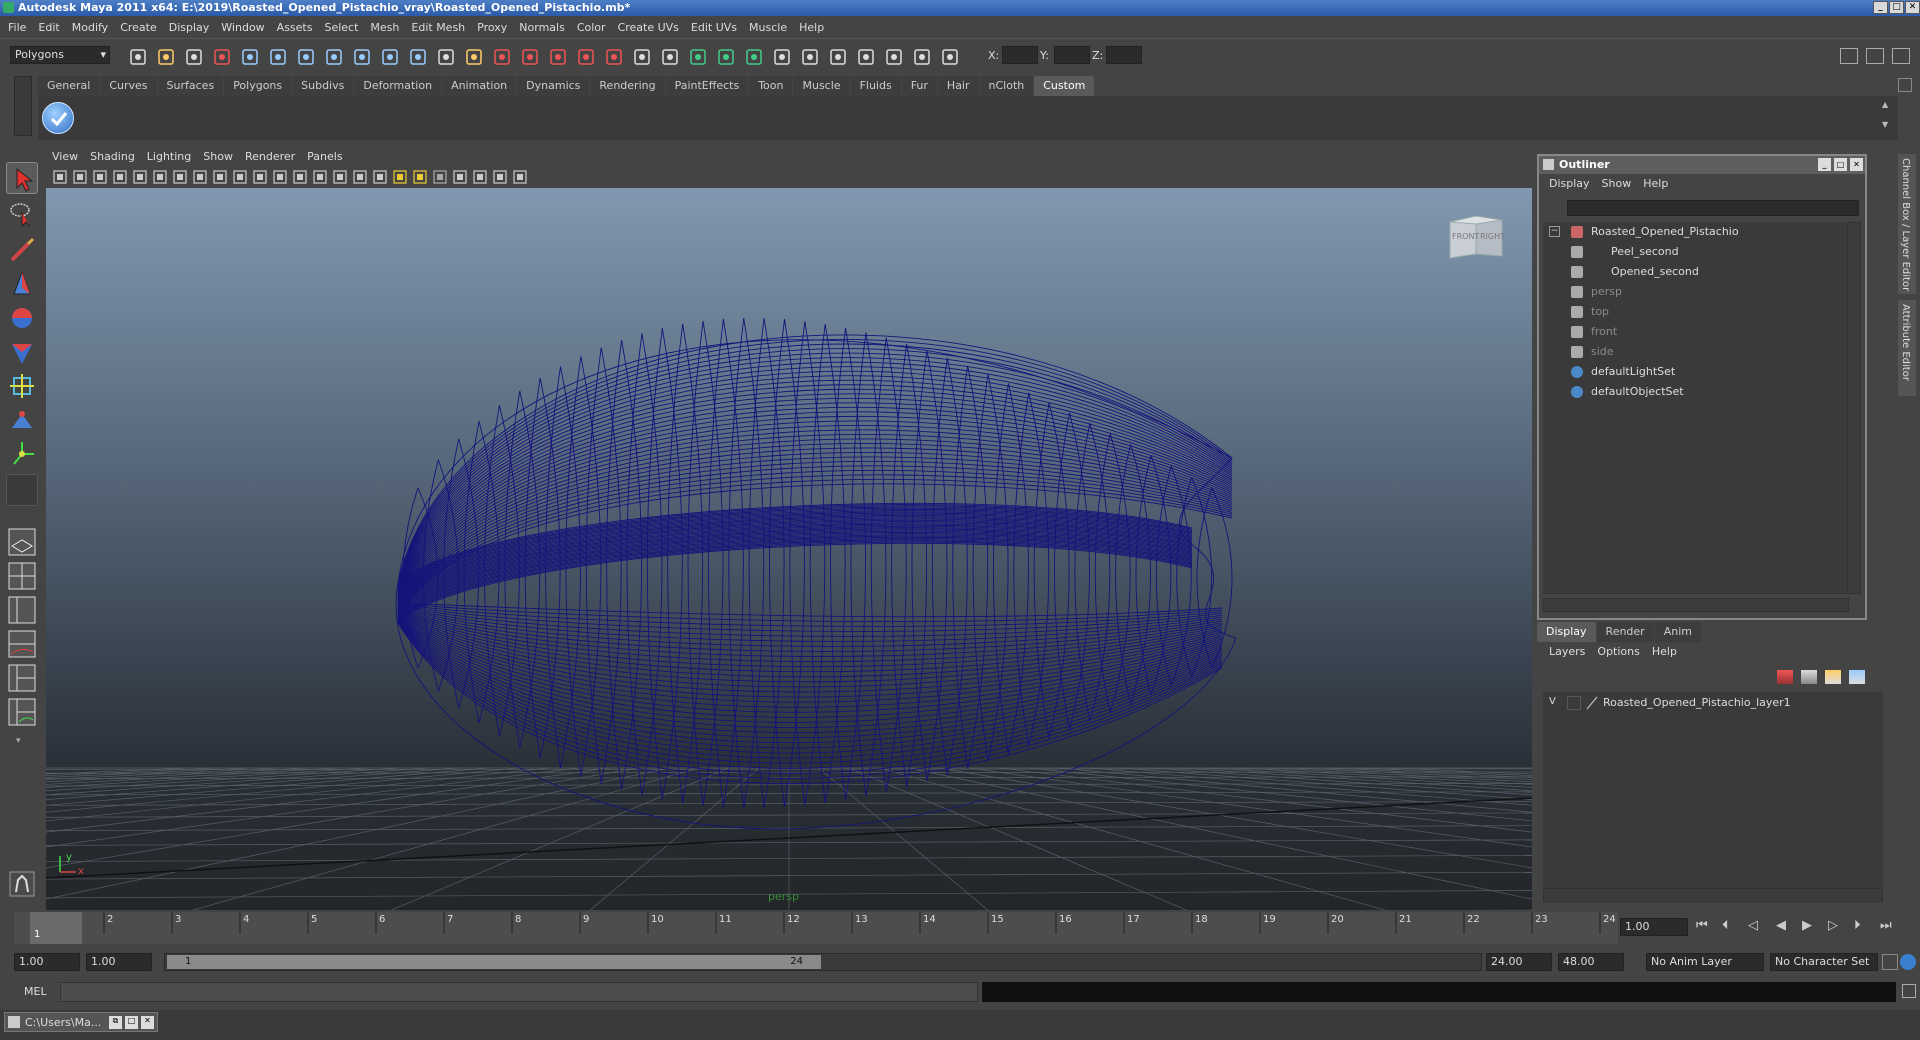 This screenshot has width=1920, height=1040. What do you see at coordinates (22, 420) in the screenshot?
I see `soft-modification-icon` at bounding box center [22, 420].